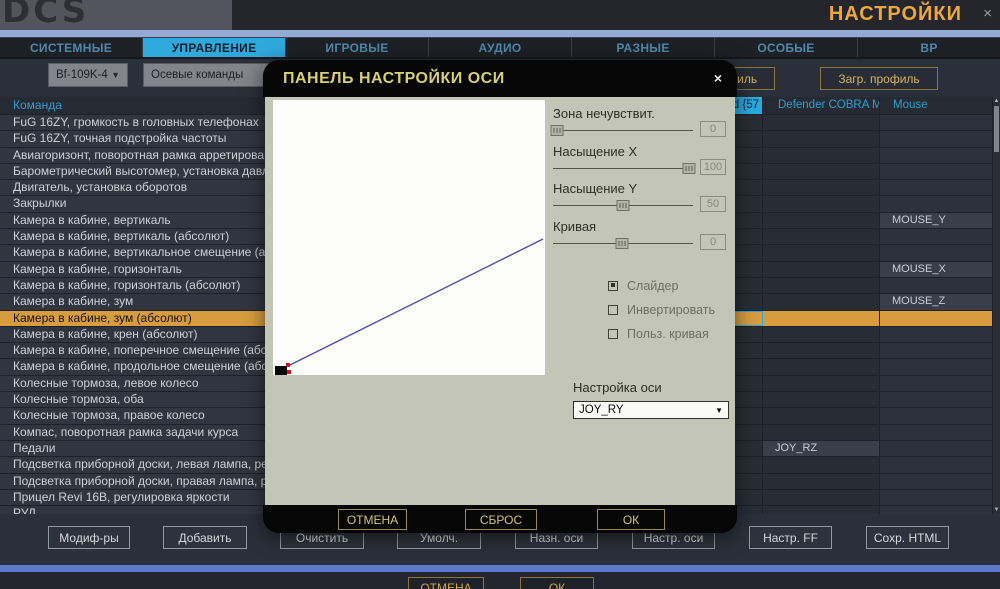 The height and width of the screenshot is (589, 1000). I want to click on tab: СИСТЕМНЫЕ, so click(71, 47).